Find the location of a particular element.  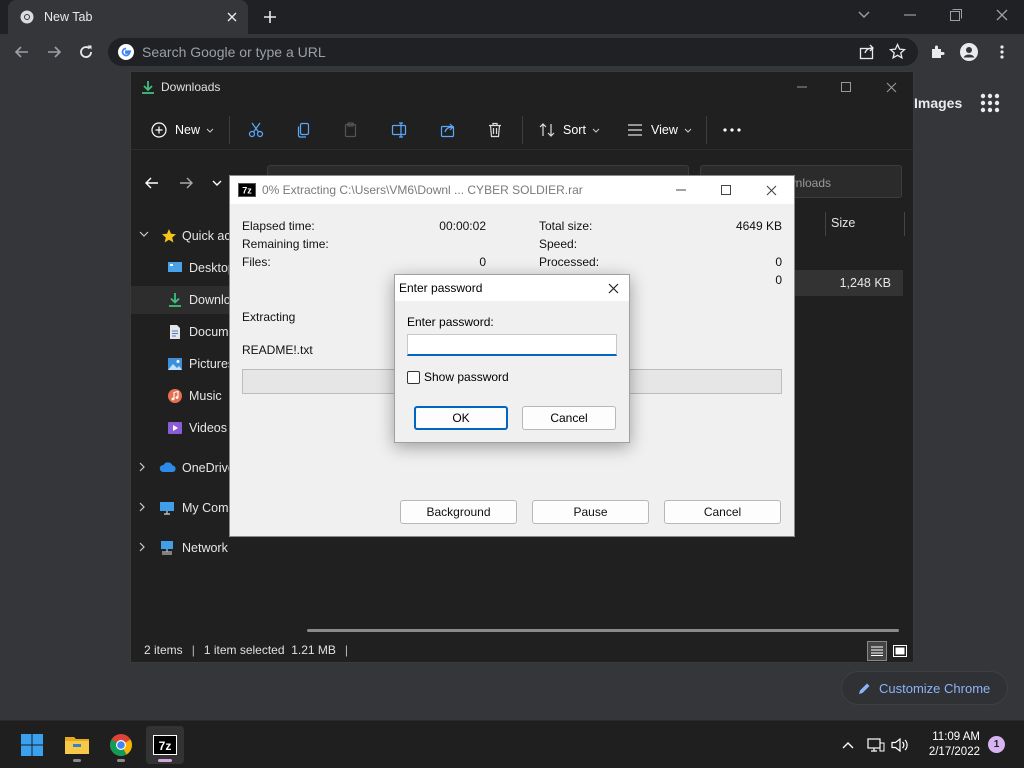

processed-value: 0 is located at coordinates (778, 262).